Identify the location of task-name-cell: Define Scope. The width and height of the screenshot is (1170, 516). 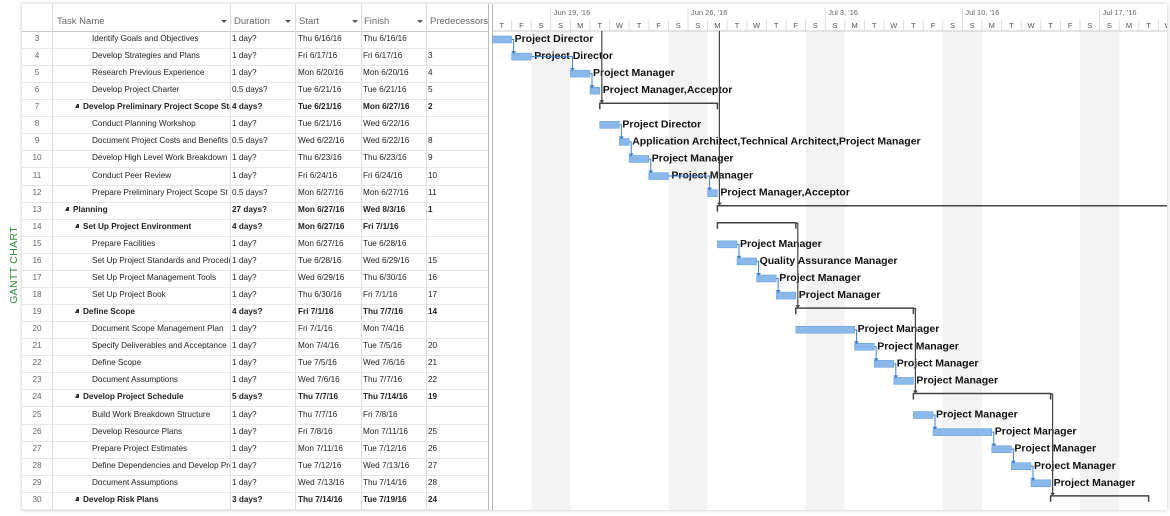
(152, 311).